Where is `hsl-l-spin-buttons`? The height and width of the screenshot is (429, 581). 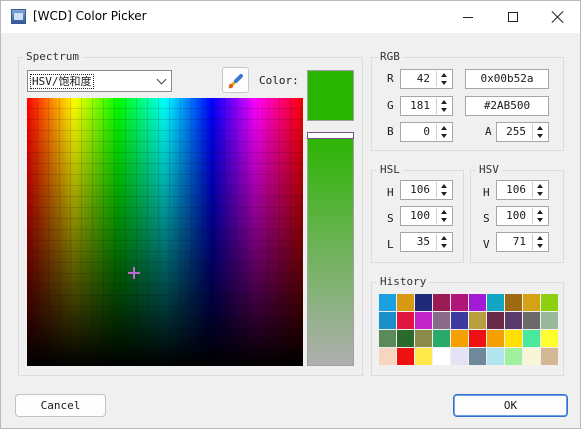
hsl-l-spin-buttons is located at coordinates (443, 242).